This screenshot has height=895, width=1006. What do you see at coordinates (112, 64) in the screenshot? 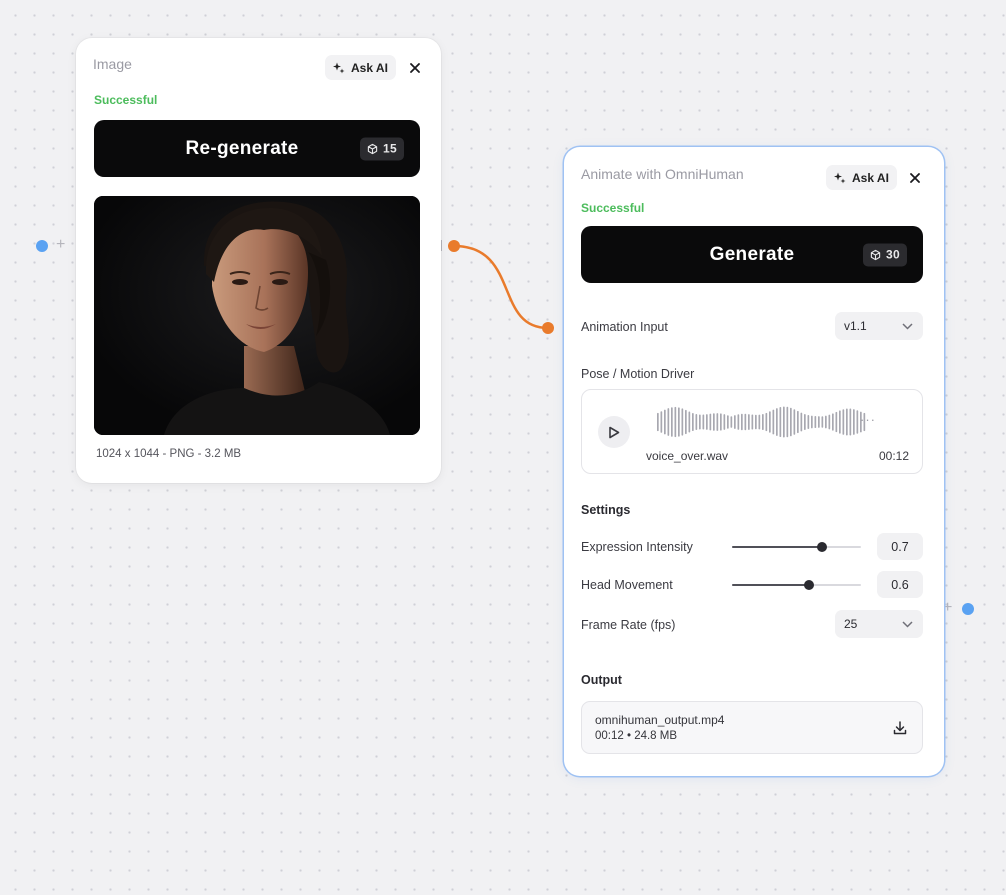
I see `node-title: Image` at bounding box center [112, 64].